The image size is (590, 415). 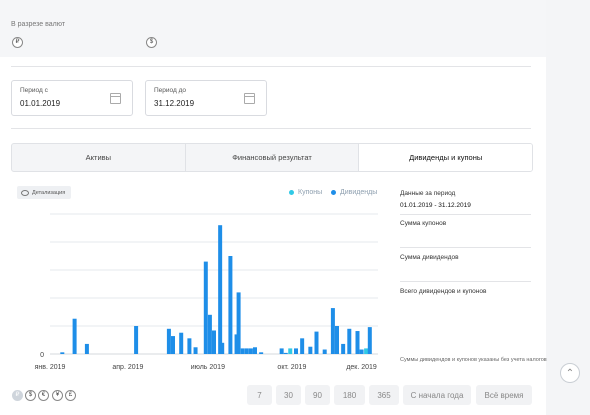 What do you see at coordinates (504, 395) in the screenshot?
I see `period-all-button: Всё время` at bounding box center [504, 395].